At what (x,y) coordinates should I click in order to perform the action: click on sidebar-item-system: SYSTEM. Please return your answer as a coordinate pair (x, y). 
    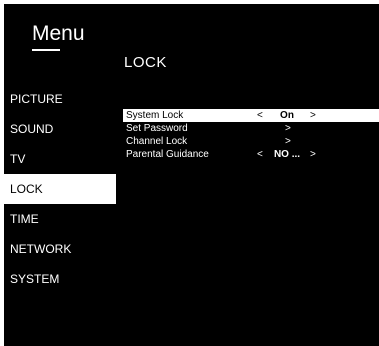
    Looking at the image, I should click on (60, 279).